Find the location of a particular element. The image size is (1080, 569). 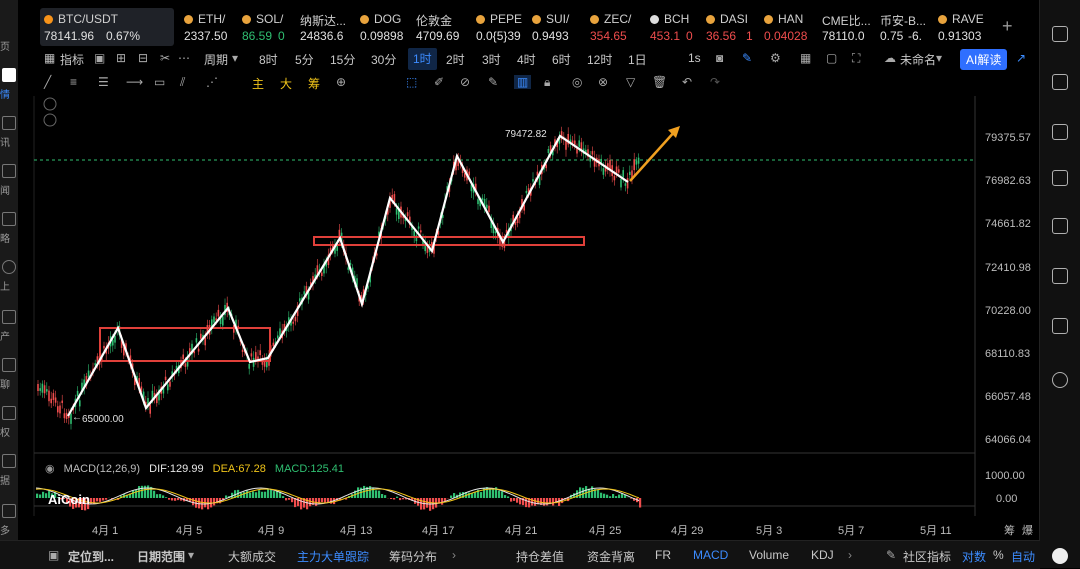

period-button: 周期 is located at coordinates (216, 59).